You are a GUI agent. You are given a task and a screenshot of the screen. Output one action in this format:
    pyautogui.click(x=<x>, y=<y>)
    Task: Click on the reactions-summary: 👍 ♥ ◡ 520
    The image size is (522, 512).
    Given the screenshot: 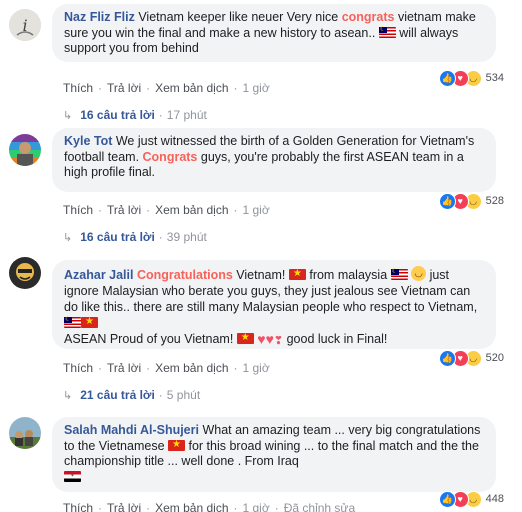 What is the action you would take?
    pyautogui.click(x=471, y=358)
    